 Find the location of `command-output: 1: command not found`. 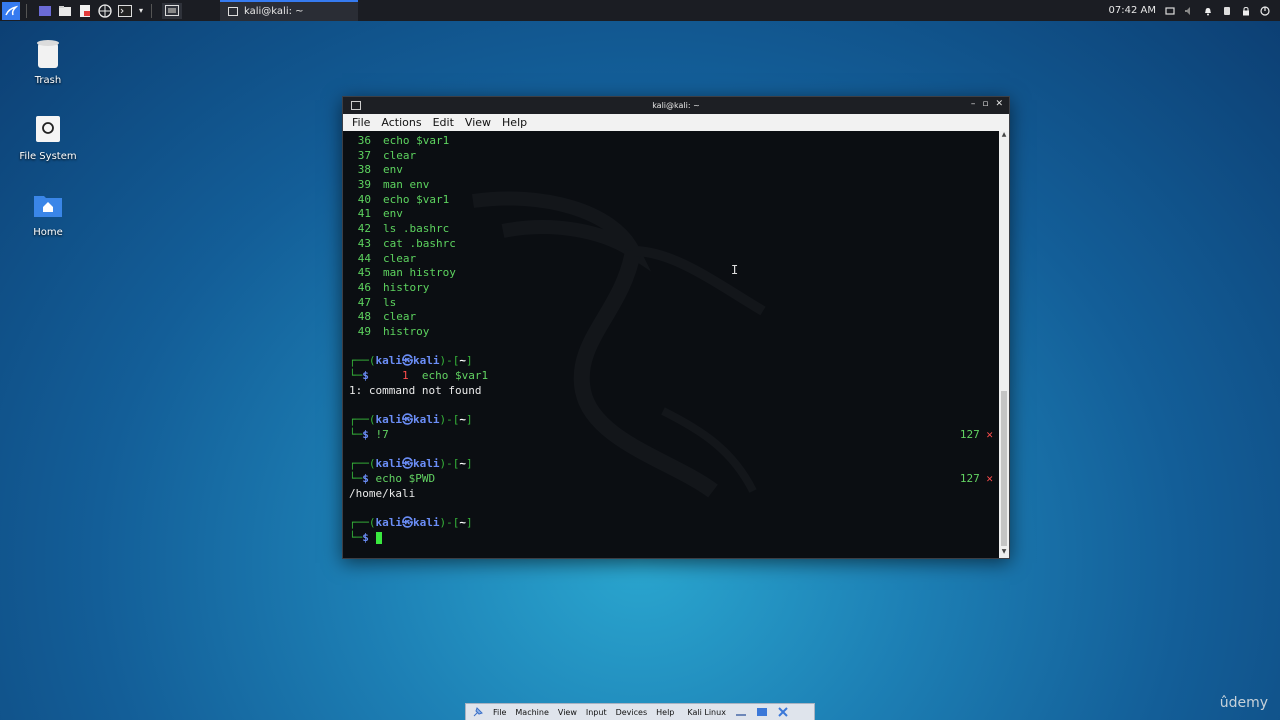

command-output: 1: command not found is located at coordinates (415, 390).